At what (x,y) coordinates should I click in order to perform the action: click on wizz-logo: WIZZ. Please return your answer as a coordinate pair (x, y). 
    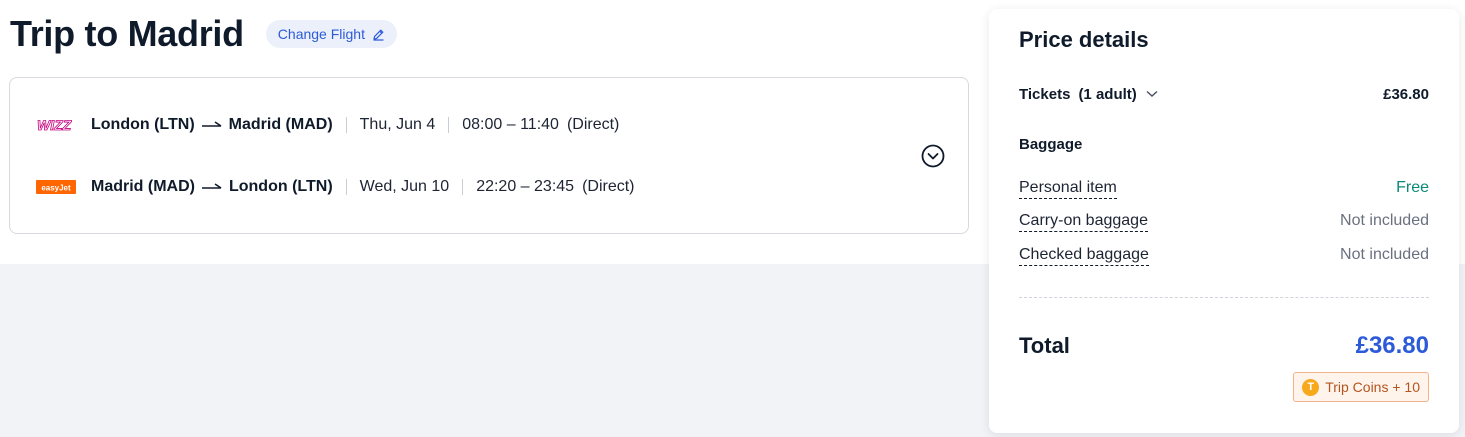
    Looking at the image, I should click on (56, 125).